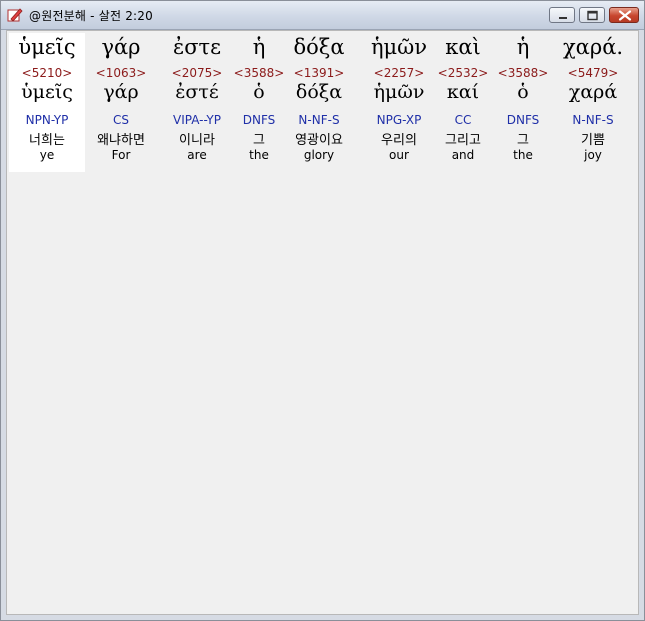 This screenshot has width=645, height=621. I want to click on close-button, so click(624, 15).